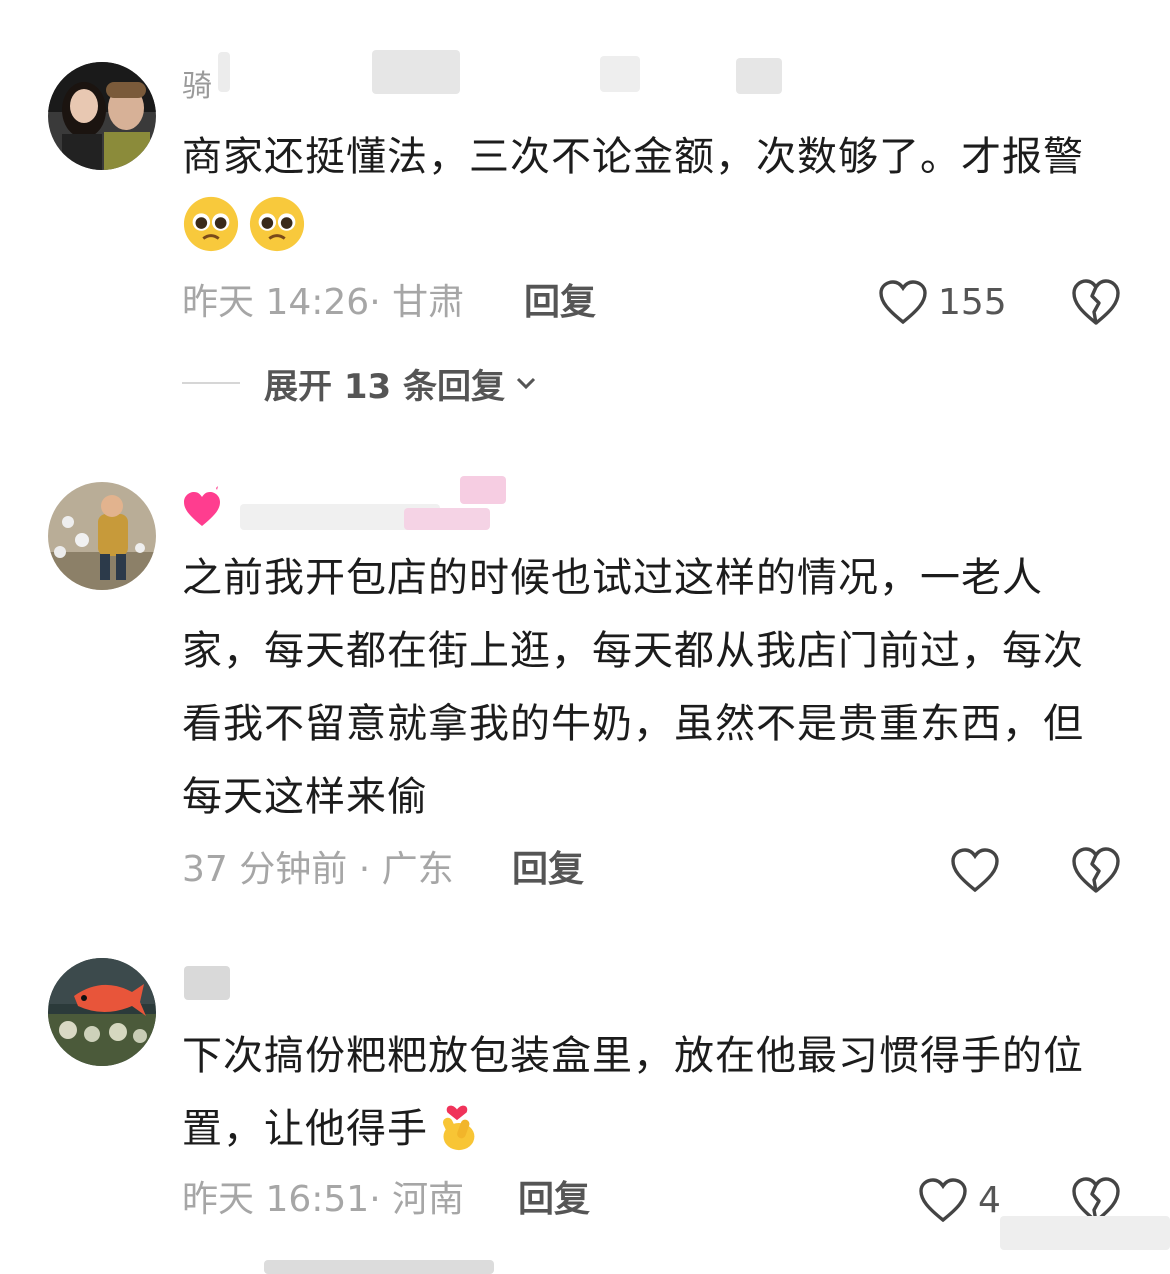 This screenshot has width=1170, height=1274. I want to click on chevron-down-icon, so click(526, 383).